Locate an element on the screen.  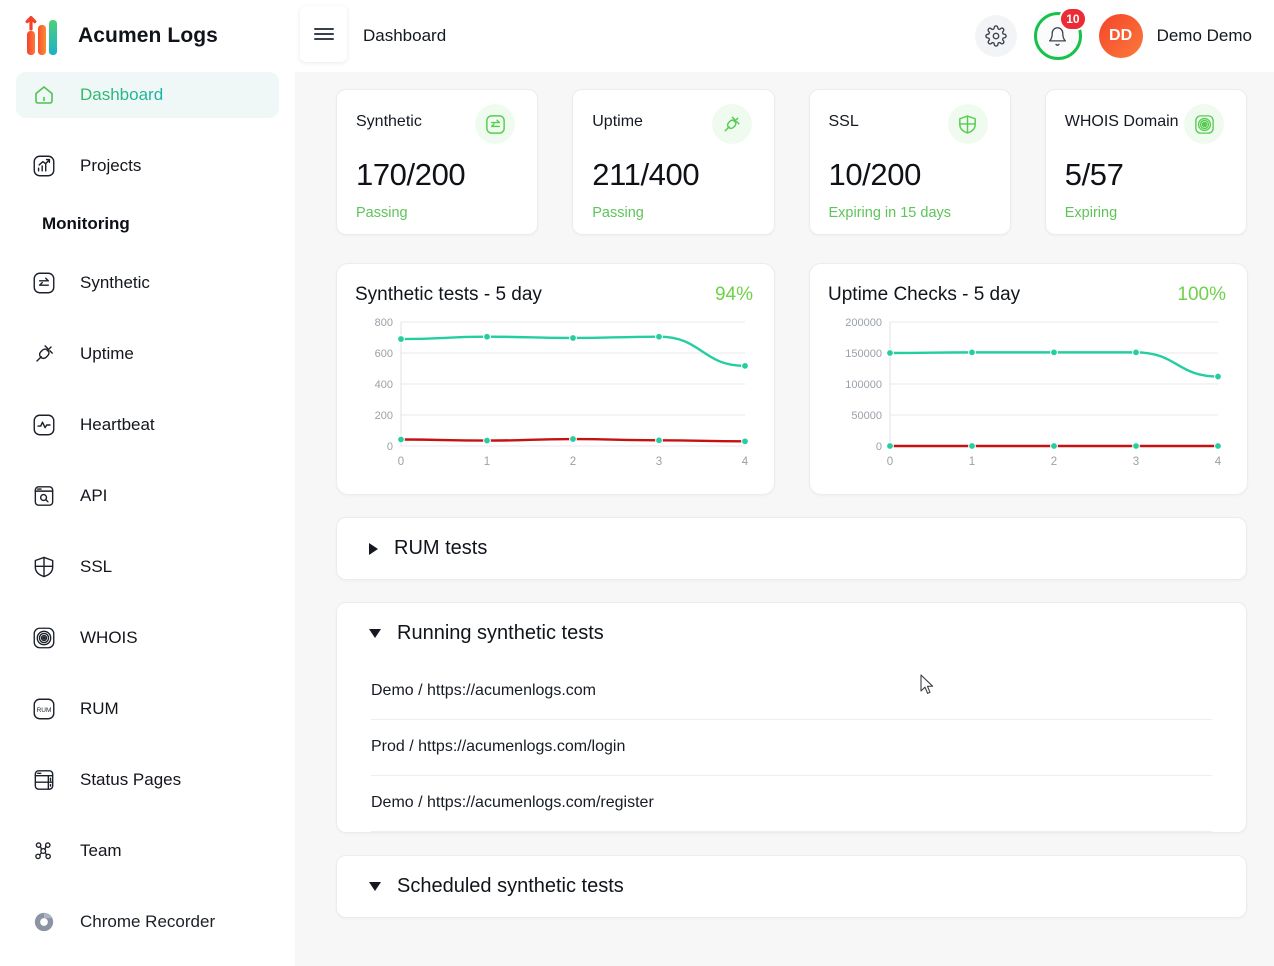
panel-scheduled-synthetic-tests: Scheduled synthetic tests is located at coordinates (791, 886).